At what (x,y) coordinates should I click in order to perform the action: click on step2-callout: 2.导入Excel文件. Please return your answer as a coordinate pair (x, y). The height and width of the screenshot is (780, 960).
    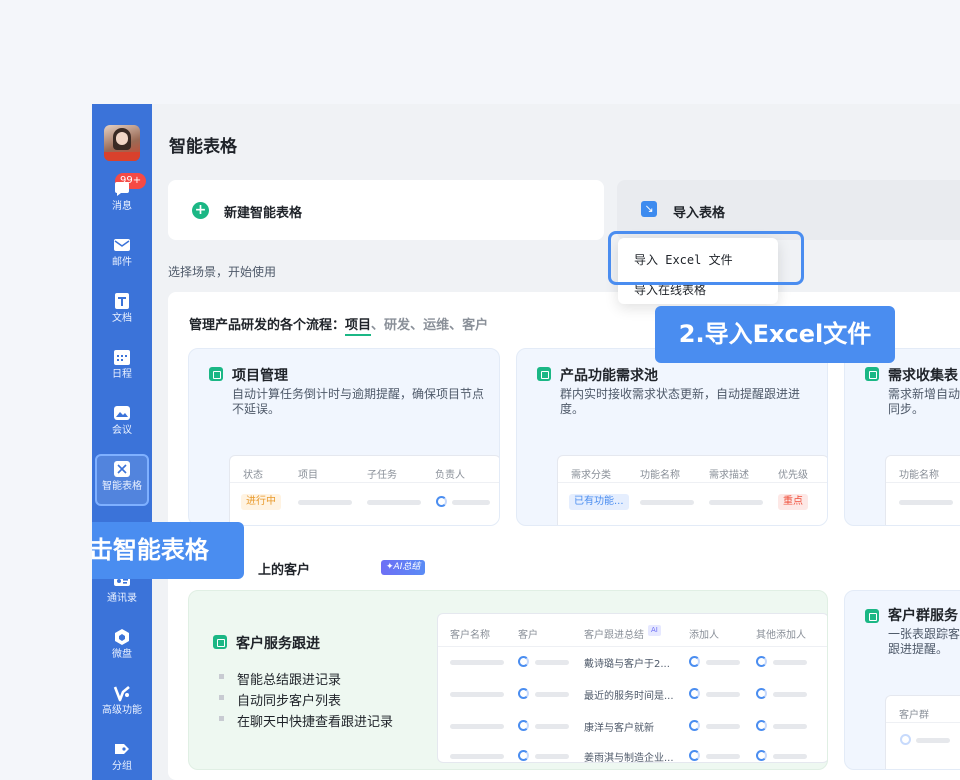
    Looking at the image, I should click on (775, 334).